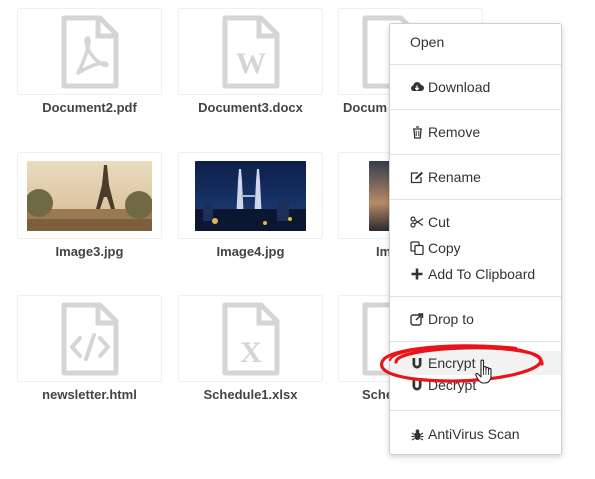 The image size is (595, 479). I want to click on file-tile-schedule1-xlsx: X Schedule1.xlsx, so click(250, 360).